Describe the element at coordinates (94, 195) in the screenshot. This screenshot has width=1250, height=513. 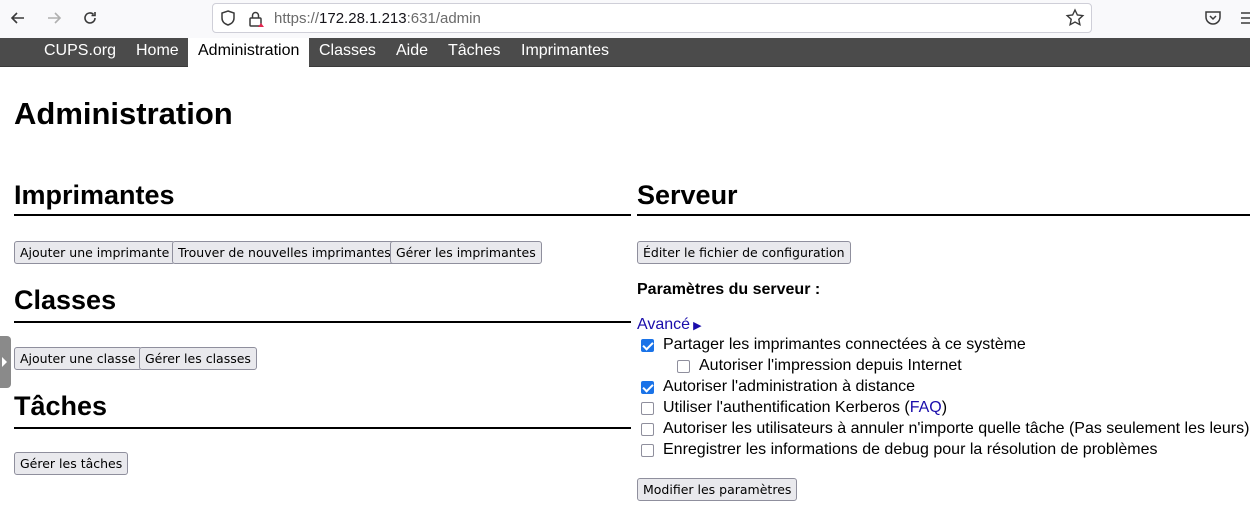
I see `printers-heading: Imprimantes` at that location.